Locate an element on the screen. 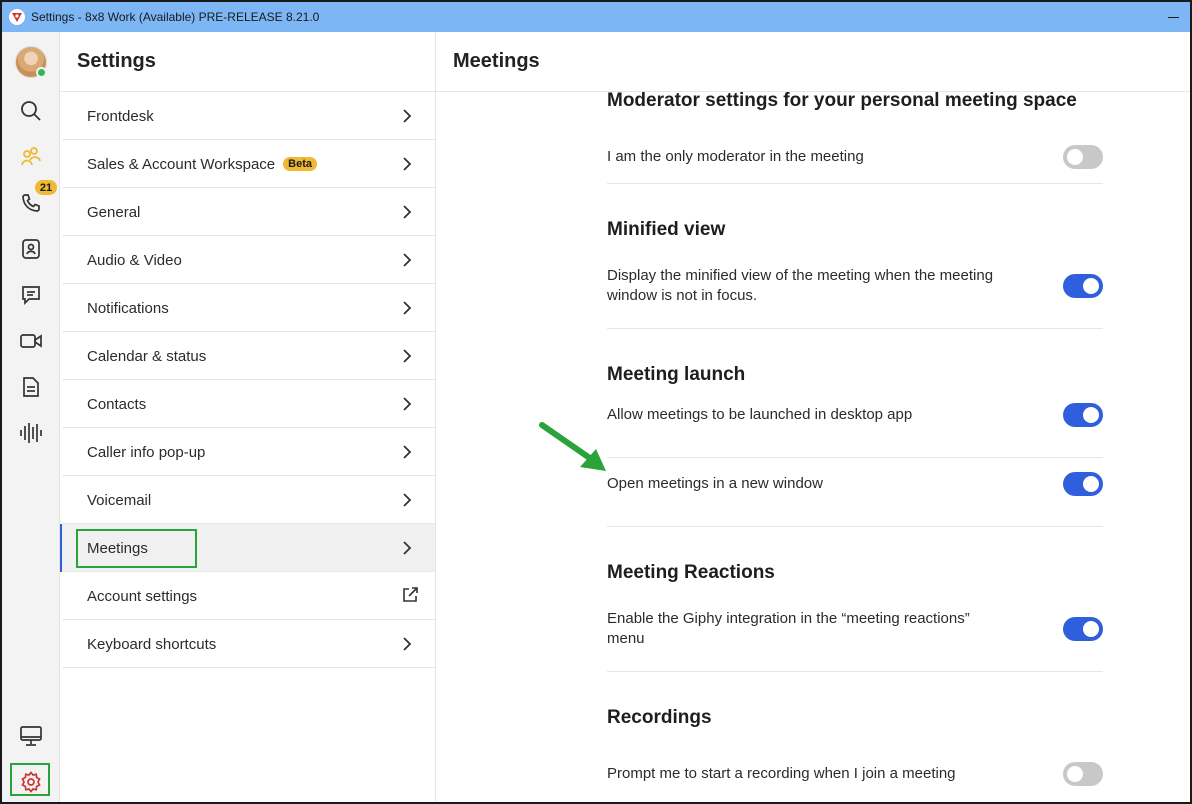 This screenshot has width=1192, height=804. menu-item-meetings: Meetings is located at coordinates (247, 548).